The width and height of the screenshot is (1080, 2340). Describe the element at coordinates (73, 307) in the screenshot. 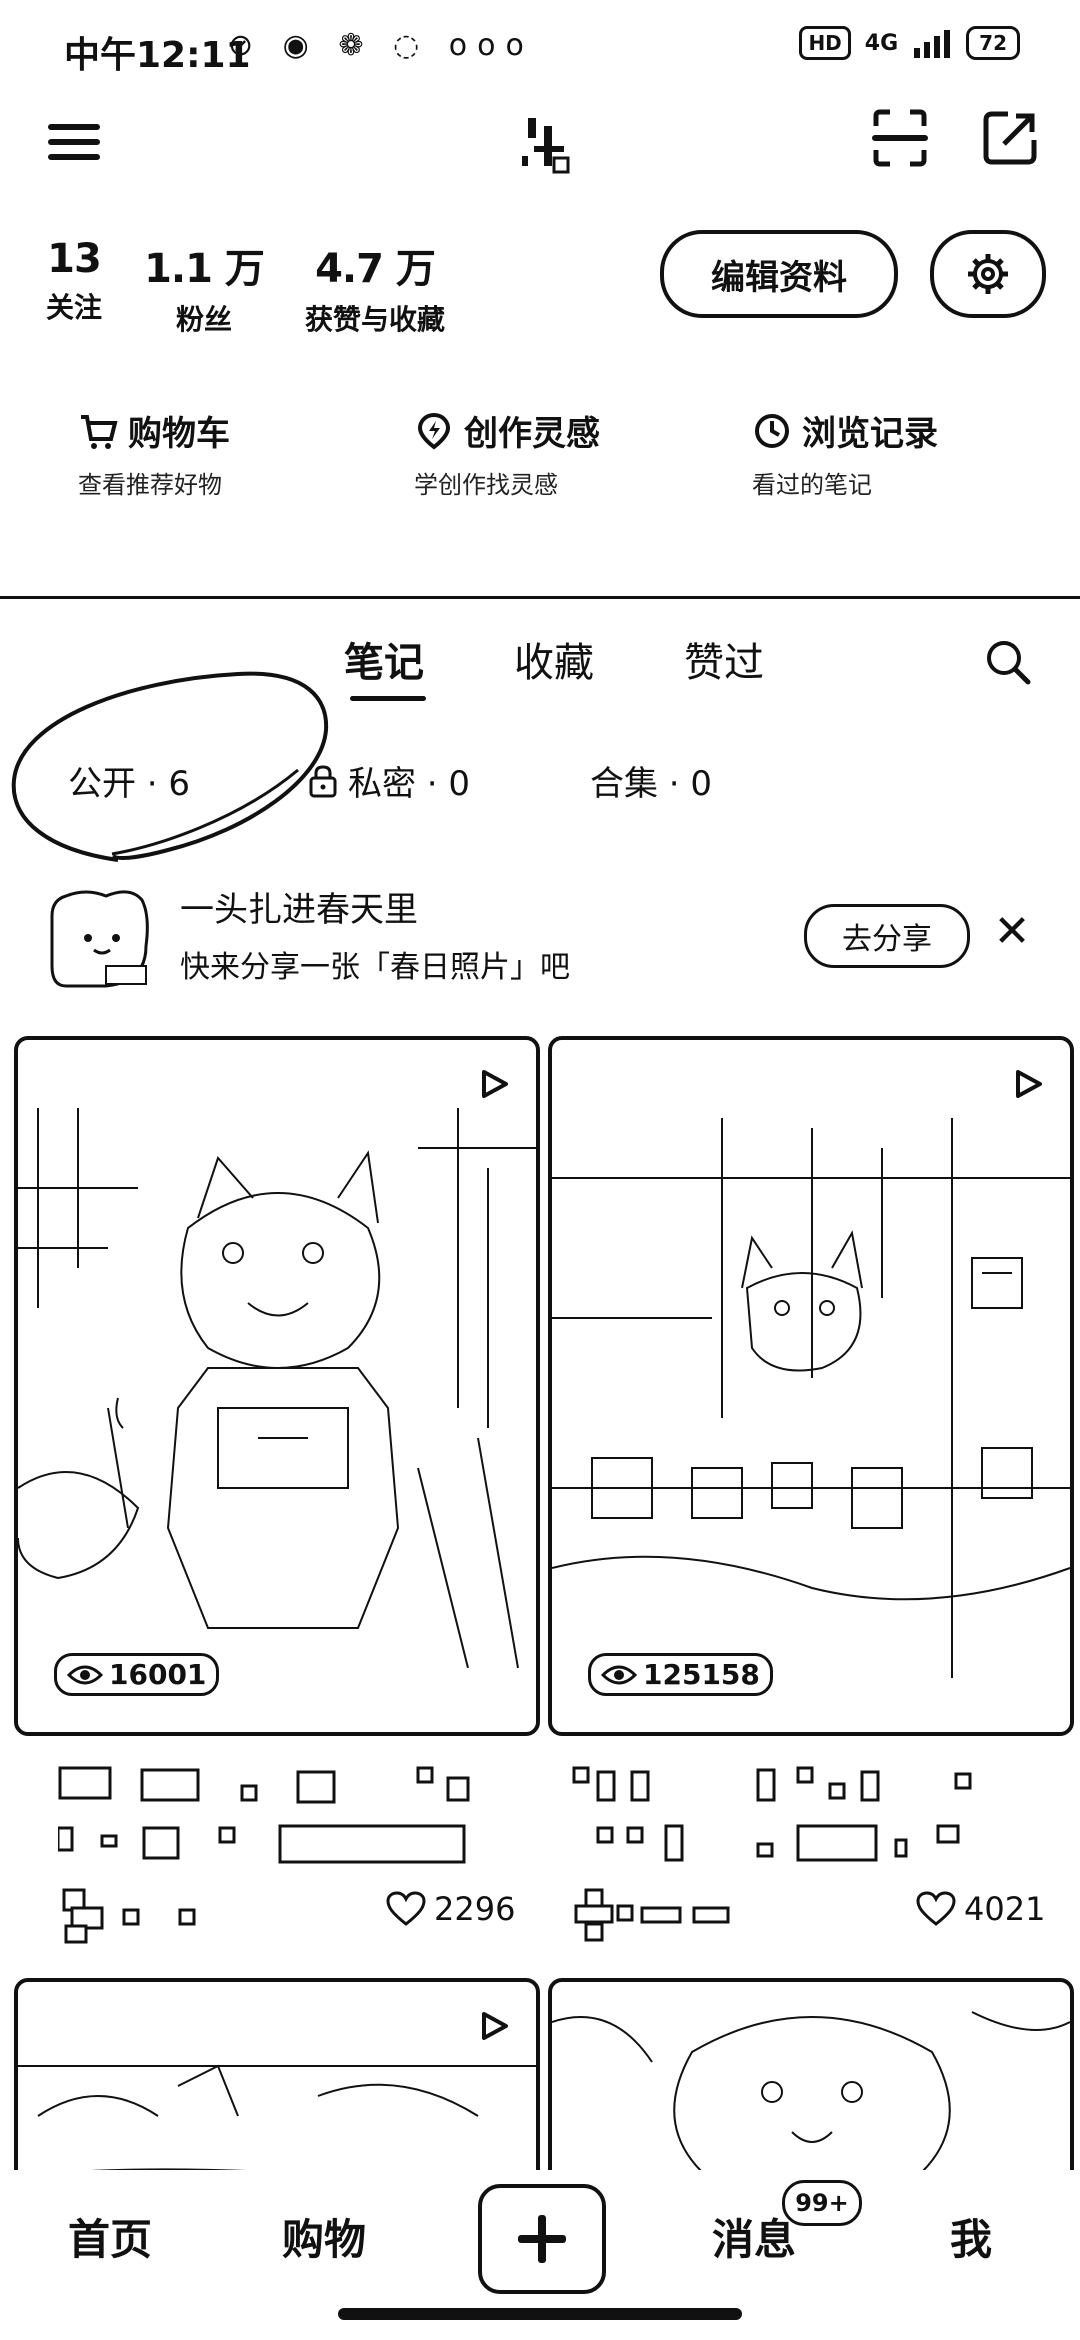

I see `stat-label: 关注` at that location.